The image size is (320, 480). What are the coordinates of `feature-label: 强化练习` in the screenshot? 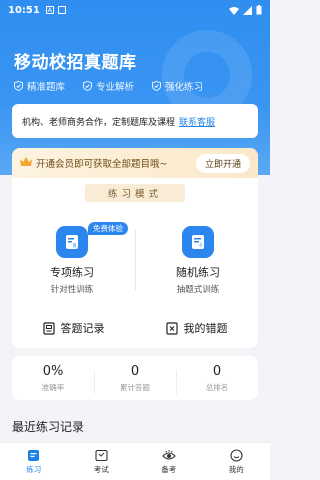 It's located at (184, 87).